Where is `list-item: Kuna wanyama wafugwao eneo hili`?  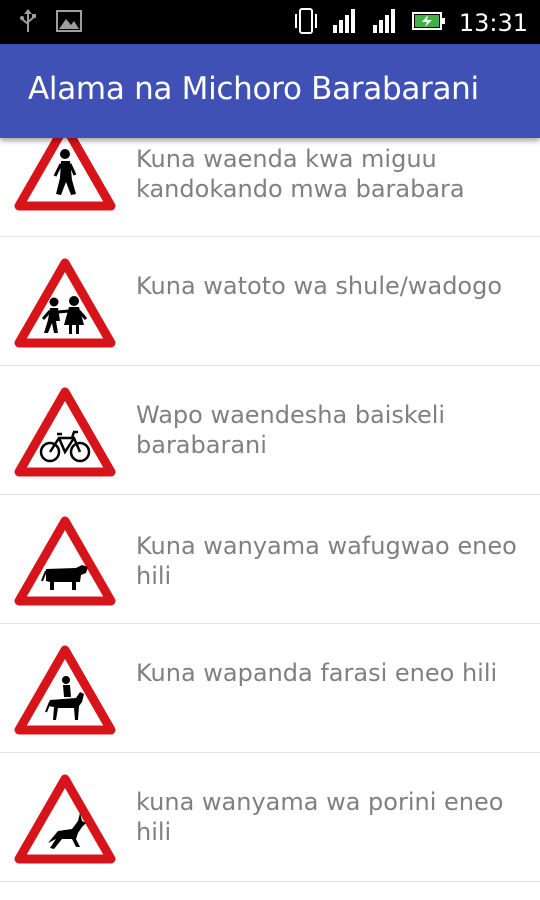
list-item: Kuna wanyama wafugwao eneo hili is located at coordinates (270, 559).